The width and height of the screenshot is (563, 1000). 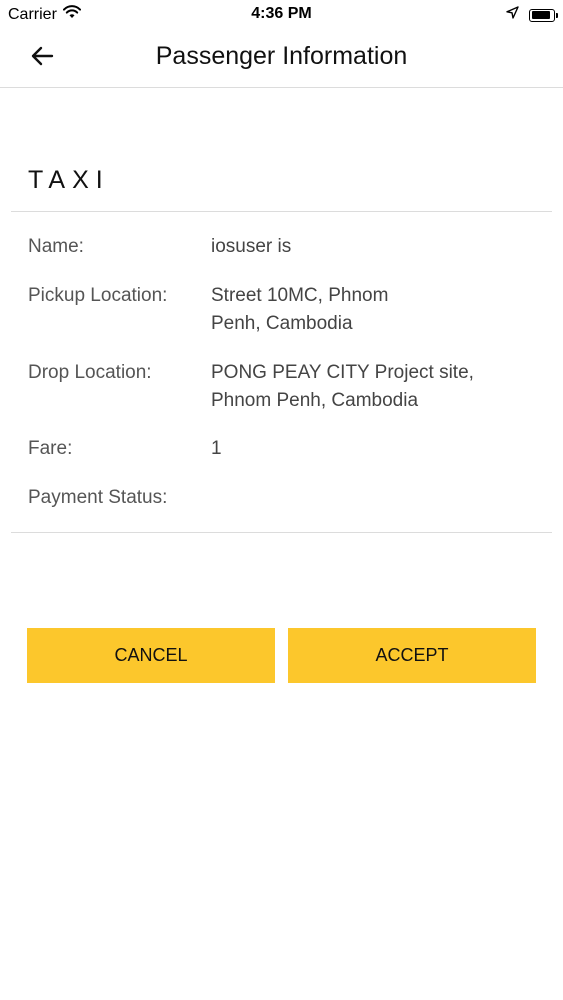 I want to click on fare-label: Fare:, so click(x=50, y=448).